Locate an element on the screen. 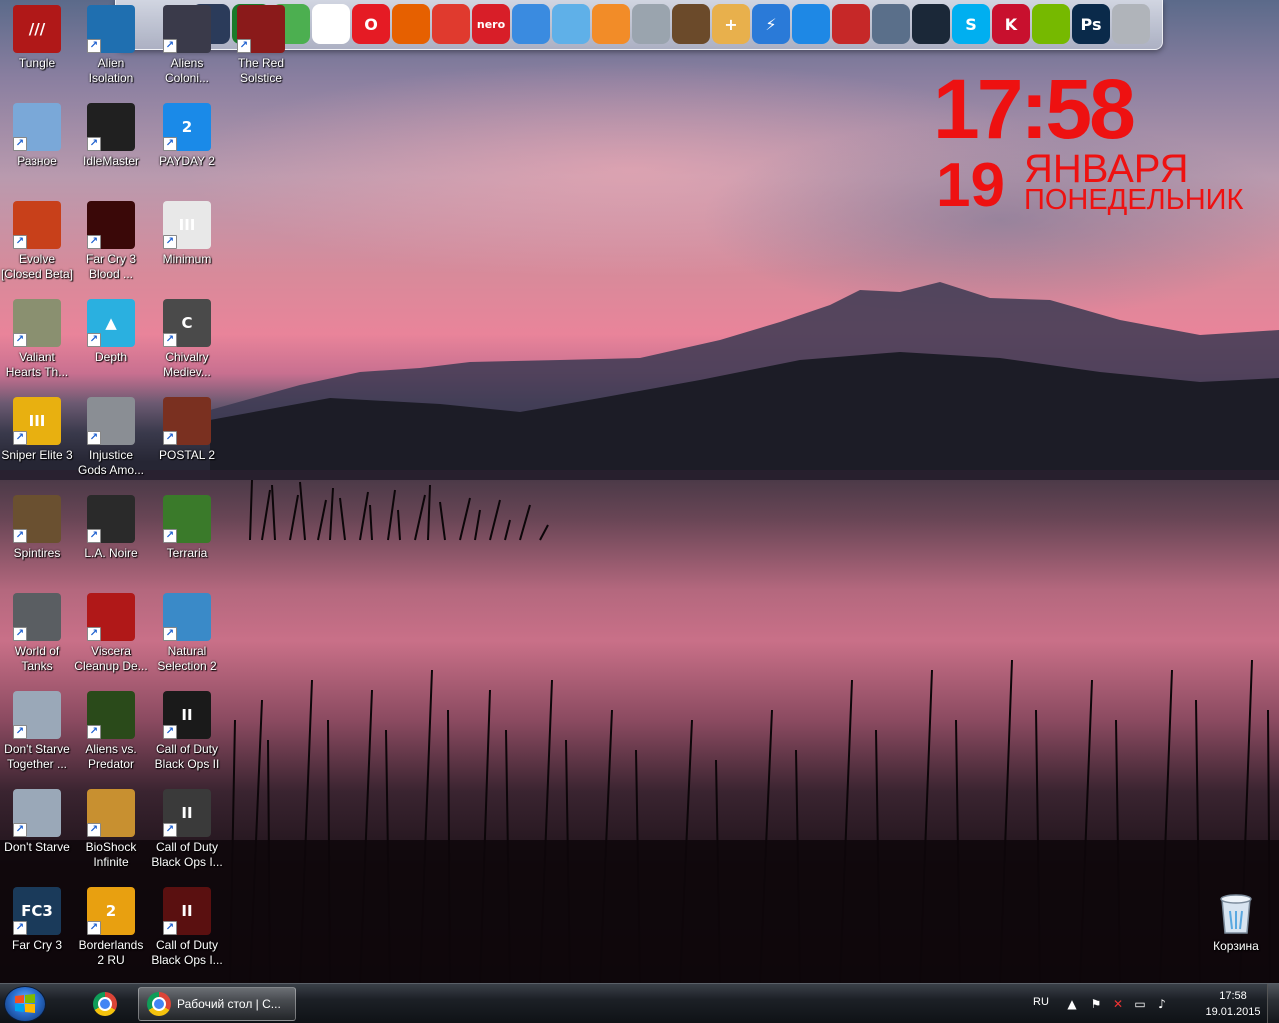 The height and width of the screenshot is (1023, 1279). icon-glyph: II is located at coordinates (187, 813).